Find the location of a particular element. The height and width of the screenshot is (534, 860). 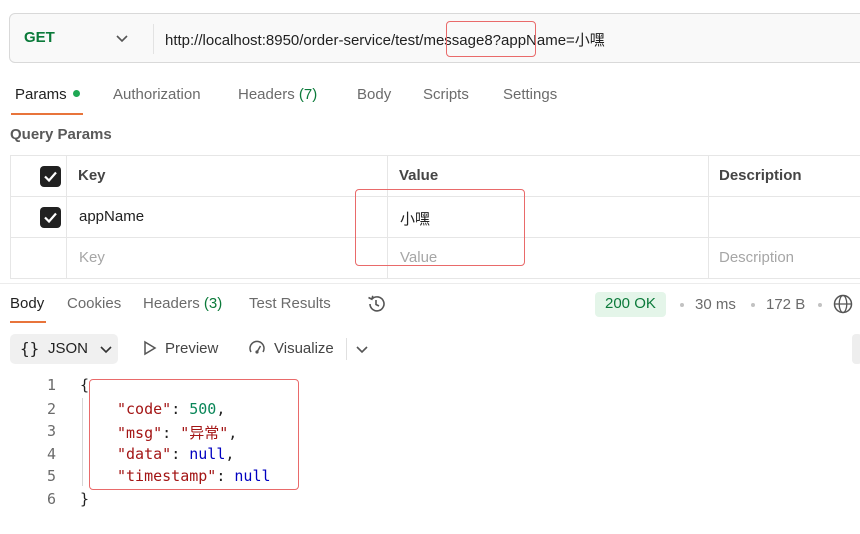

json-line: "msg": "异常", is located at coordinates (177, 433).